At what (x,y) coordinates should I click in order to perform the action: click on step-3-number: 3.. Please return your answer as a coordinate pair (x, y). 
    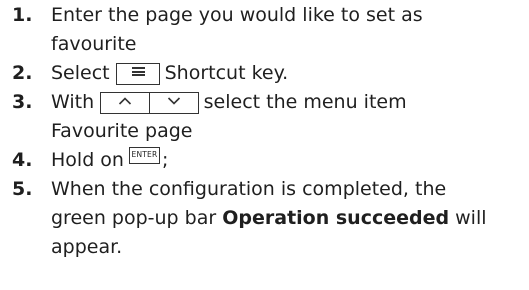
    Looking at the image, I should click on (22, 102).